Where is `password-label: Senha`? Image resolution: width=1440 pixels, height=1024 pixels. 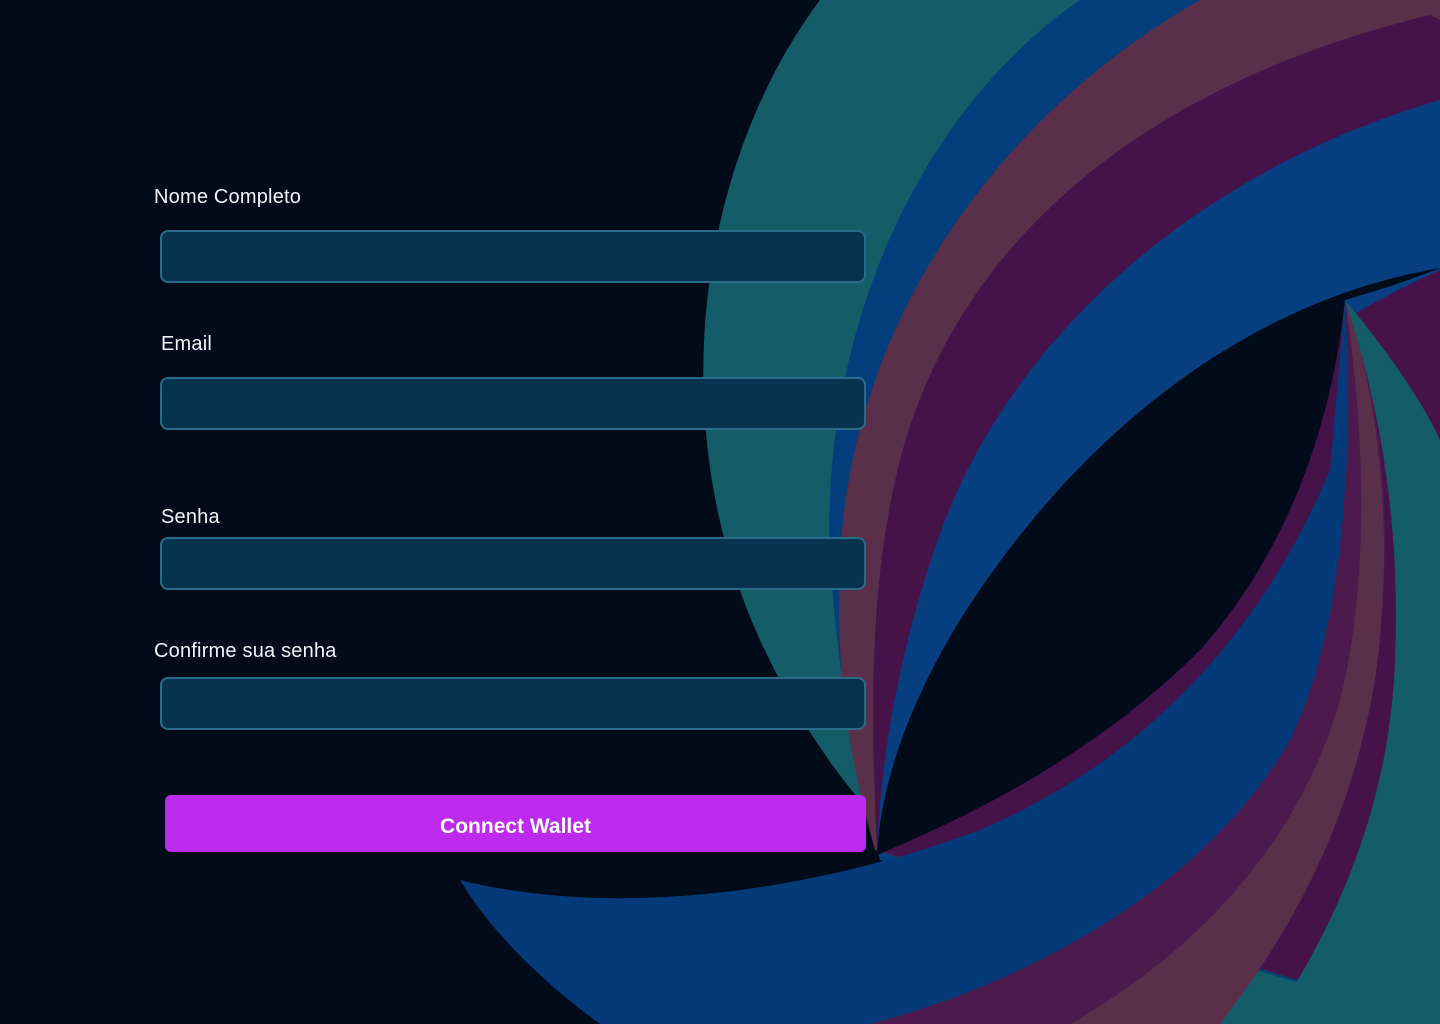
password-label: Senha is located at coordinates (190, 517).